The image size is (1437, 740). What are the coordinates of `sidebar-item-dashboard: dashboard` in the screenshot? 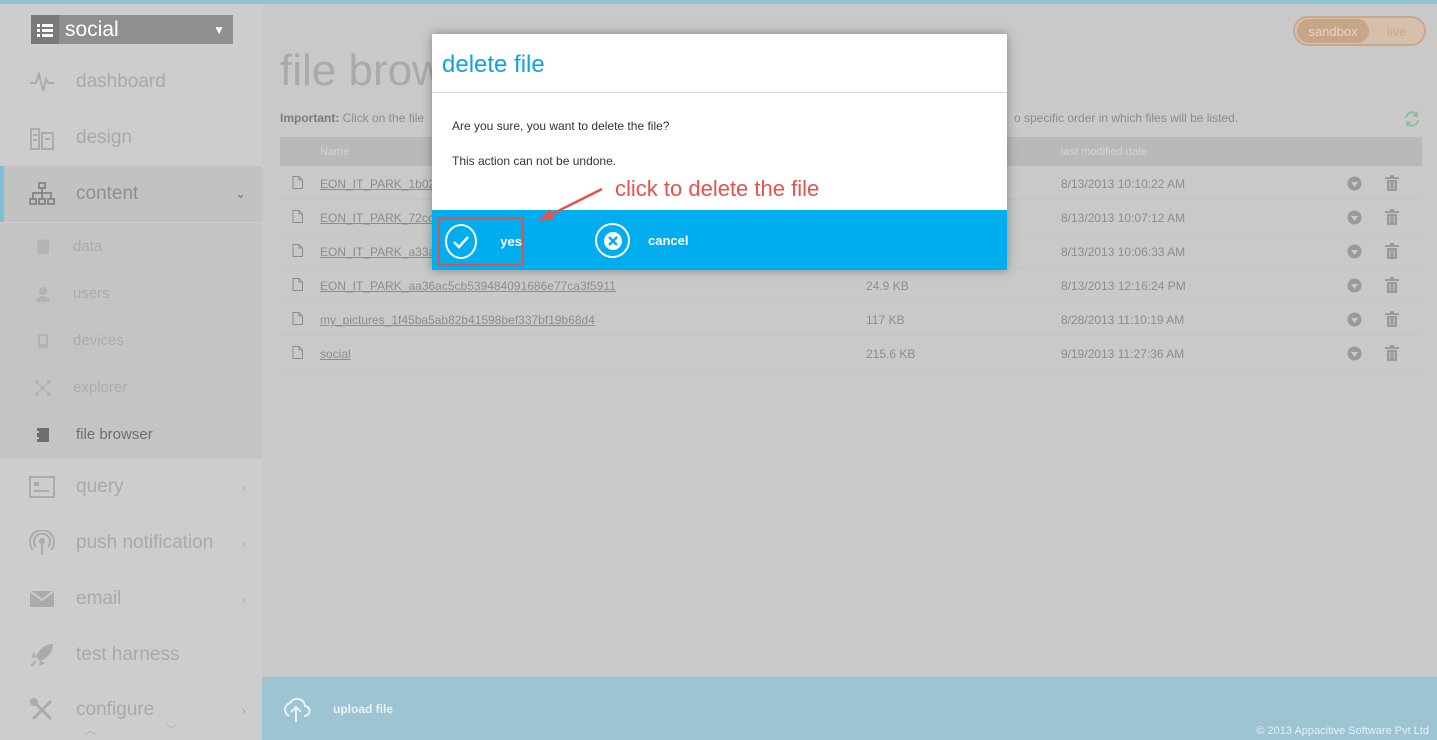 It's located at (131, 82).